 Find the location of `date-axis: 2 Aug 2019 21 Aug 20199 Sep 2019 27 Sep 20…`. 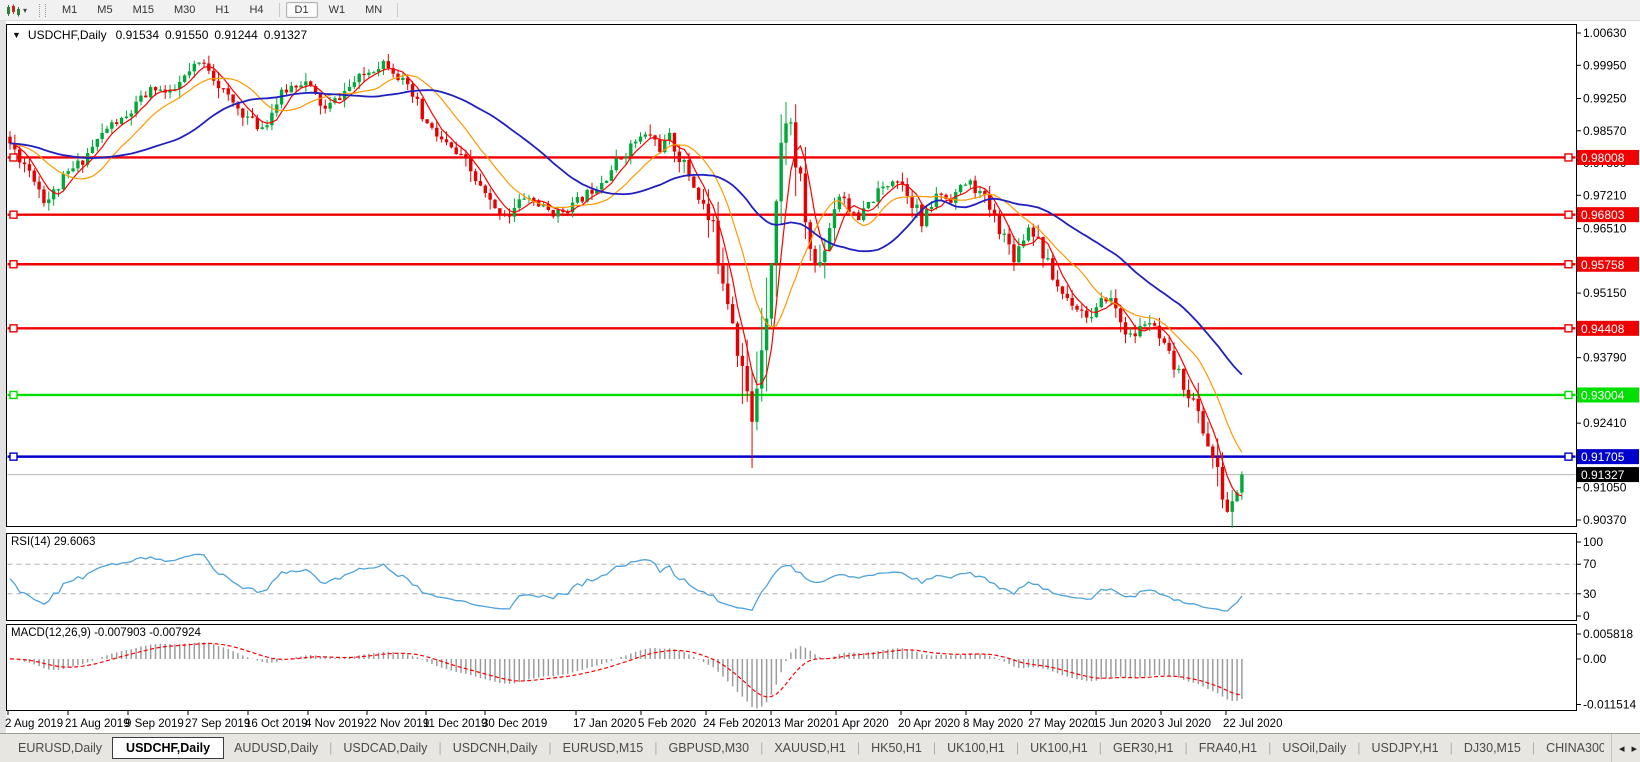

date-axis: 2 Aug 2019 21 Aug 20199 Sep 2019 27 Sep 20… is located at coordinates (643, 720).